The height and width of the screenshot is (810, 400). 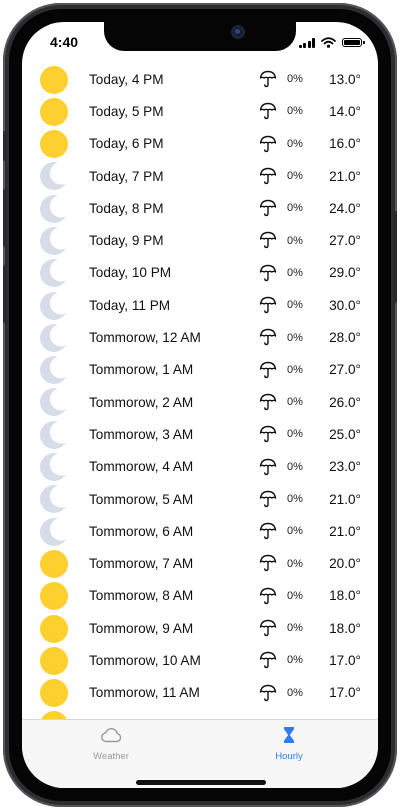 I want to click on volume-up-button, so click(x=5, y=218).